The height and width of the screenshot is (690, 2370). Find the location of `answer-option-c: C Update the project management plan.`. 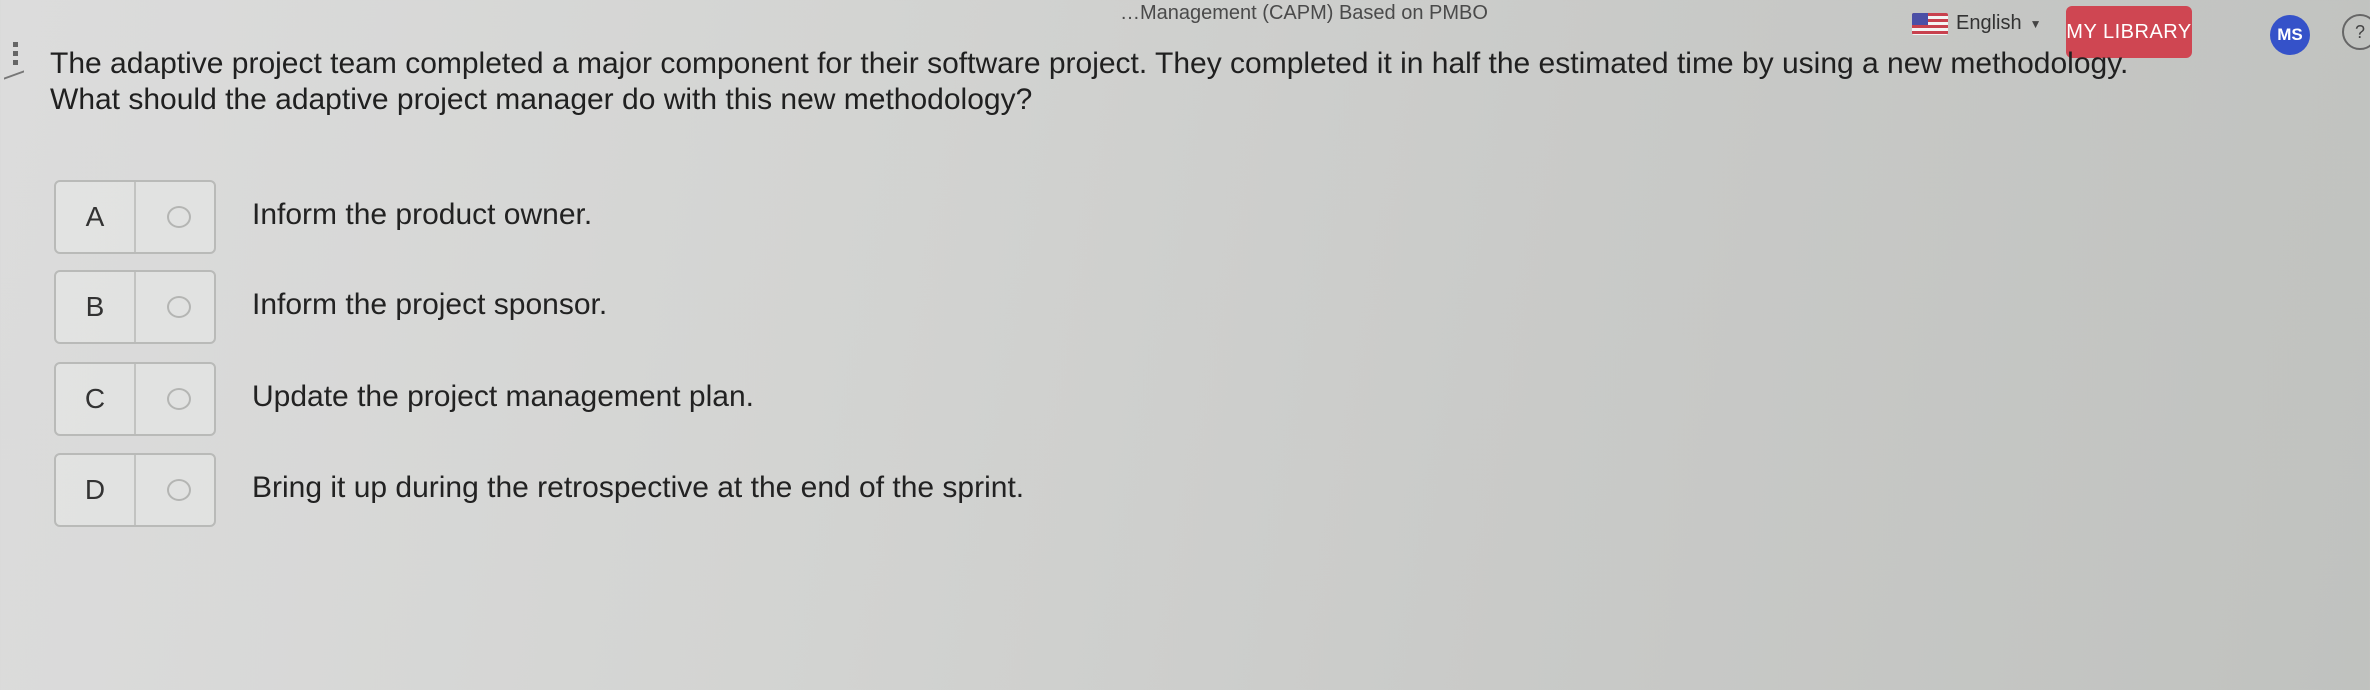

answer-option-c: C Update the project management plan. is located at coordinates (704, 399).